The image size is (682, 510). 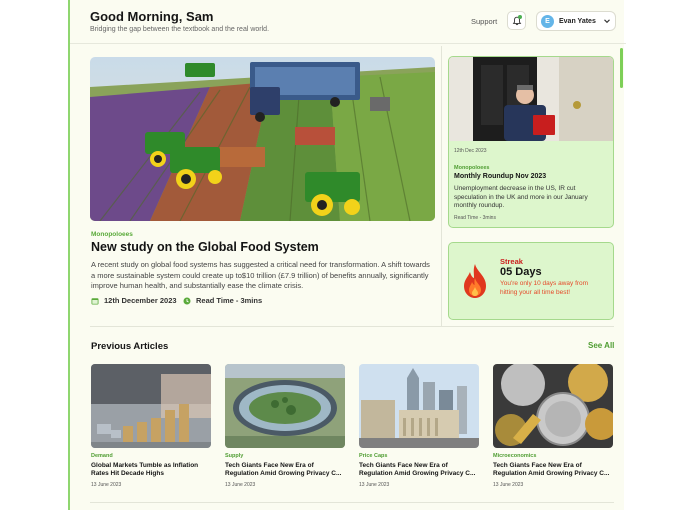 What do you see at coordinates (607, 21) in the screenshot?
I see `chevron-down-icon` at bounding box center [607, 21].